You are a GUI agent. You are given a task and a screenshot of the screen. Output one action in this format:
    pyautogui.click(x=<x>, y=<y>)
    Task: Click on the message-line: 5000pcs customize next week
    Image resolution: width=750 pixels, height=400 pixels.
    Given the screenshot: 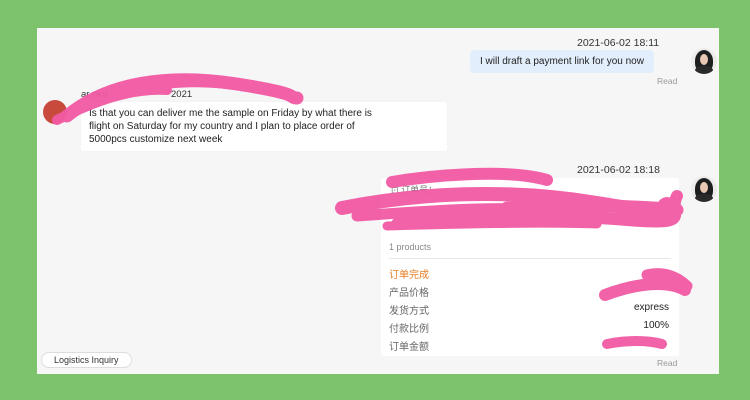 What is the action you would take?
    pyautogui.click(x=156, y=139)
    